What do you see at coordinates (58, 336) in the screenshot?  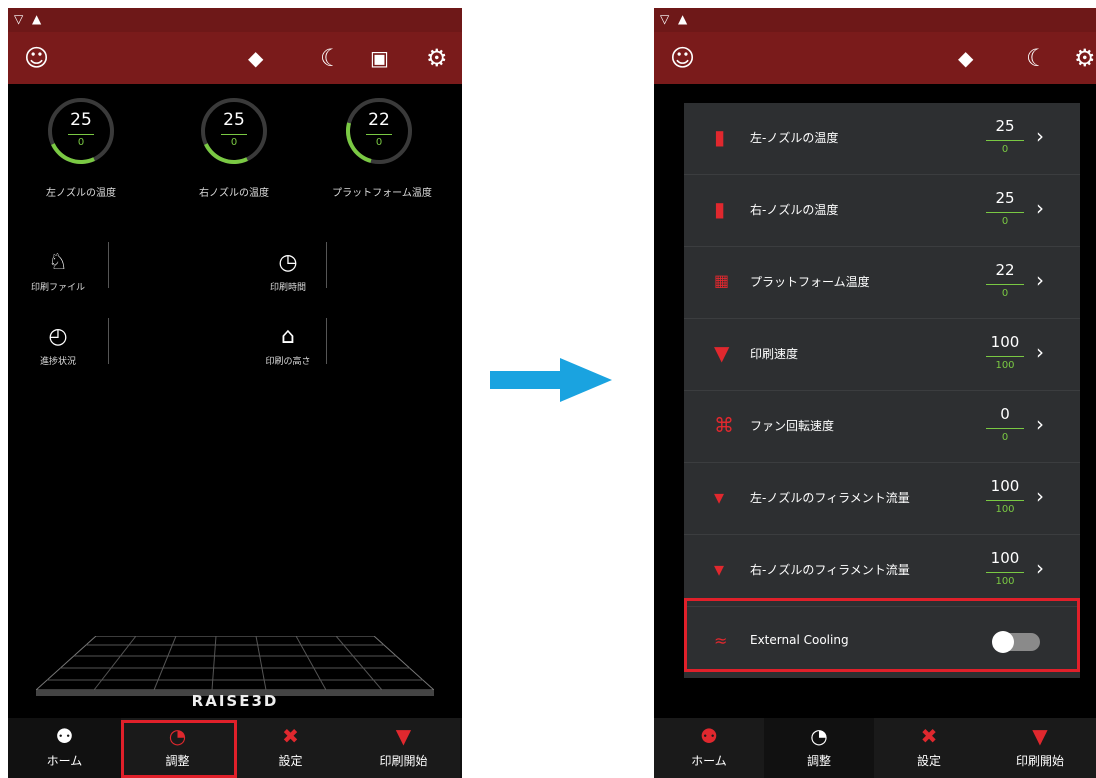 I see `progress-icon: ◴` at bounding box center [58, 336].